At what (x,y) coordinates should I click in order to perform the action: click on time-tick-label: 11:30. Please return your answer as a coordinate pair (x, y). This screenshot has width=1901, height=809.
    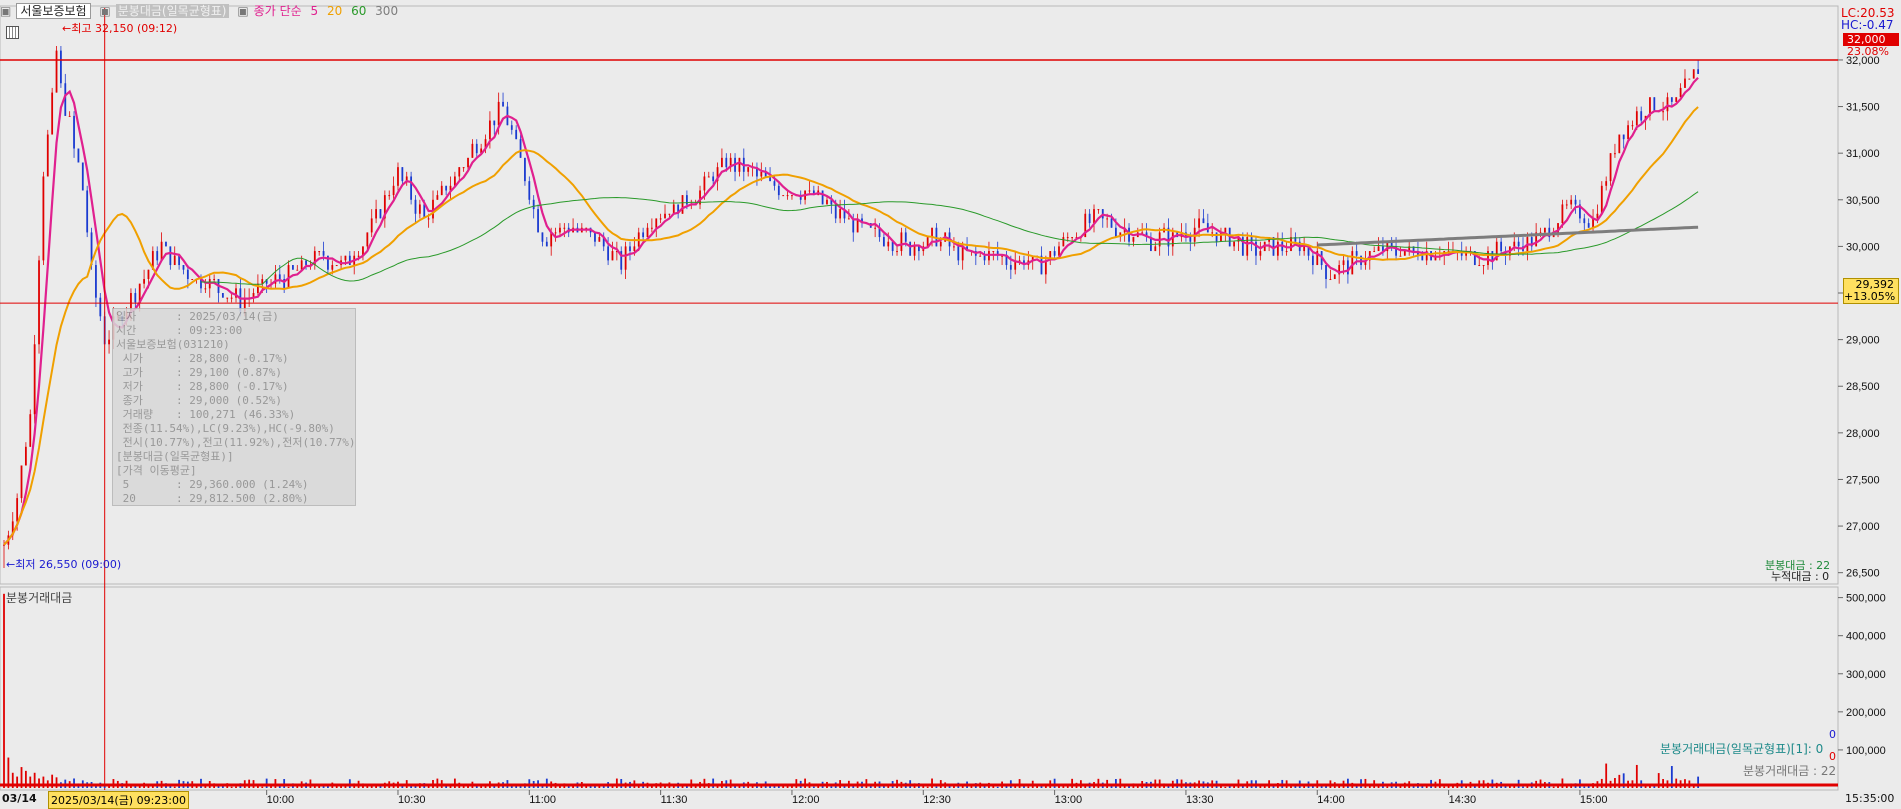
    Looking at the image, I should click on (674, 799).